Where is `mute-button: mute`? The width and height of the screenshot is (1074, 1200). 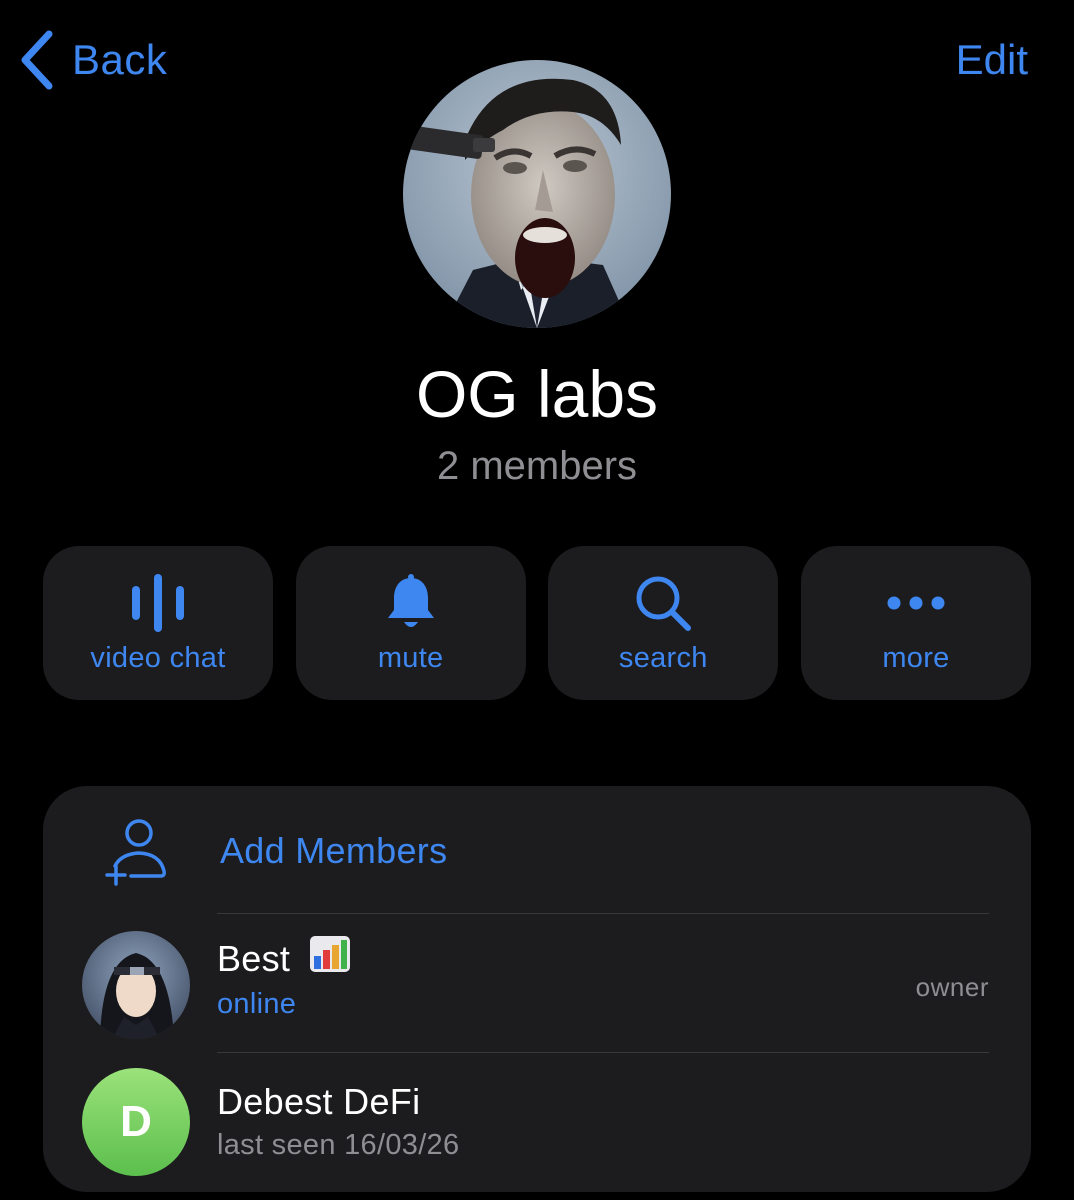 mute-button: mute is located at coordinates (410, 623).